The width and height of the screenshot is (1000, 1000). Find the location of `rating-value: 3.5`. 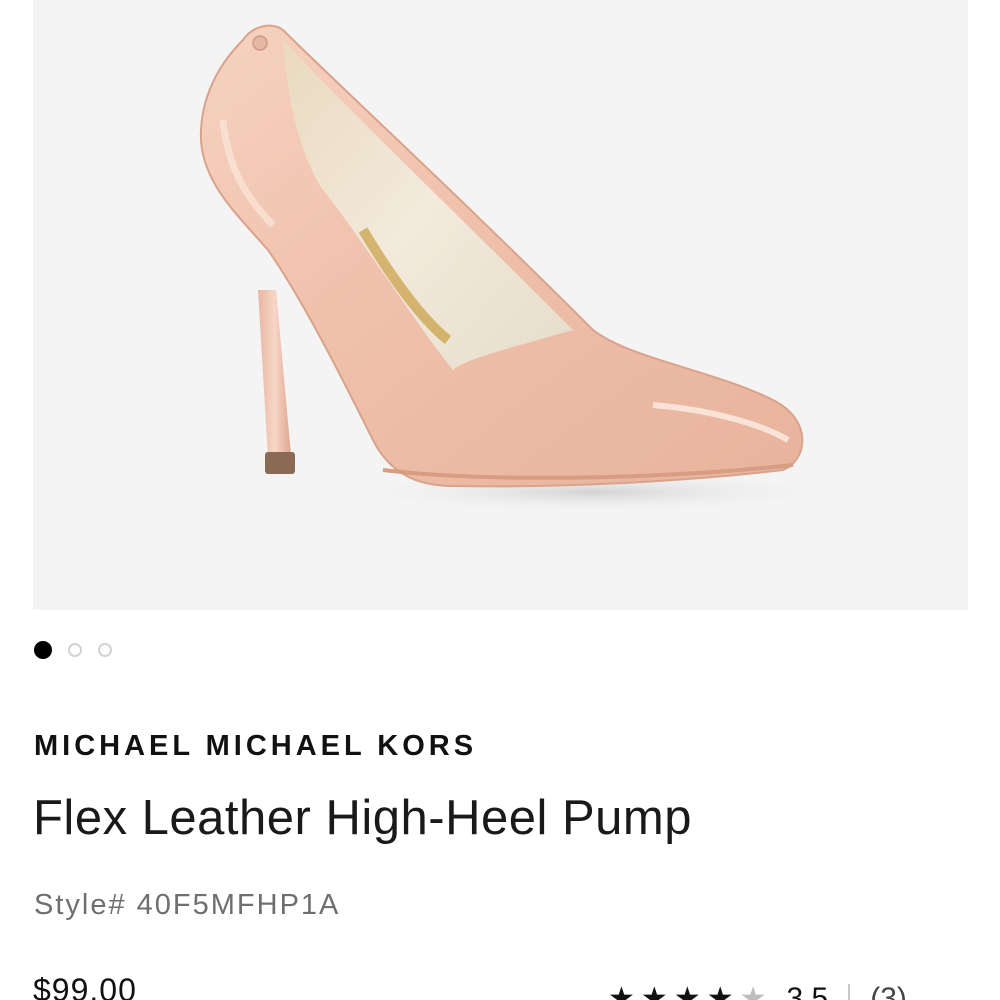

rating-value: 3.5 is located at coordinates (807, 991).